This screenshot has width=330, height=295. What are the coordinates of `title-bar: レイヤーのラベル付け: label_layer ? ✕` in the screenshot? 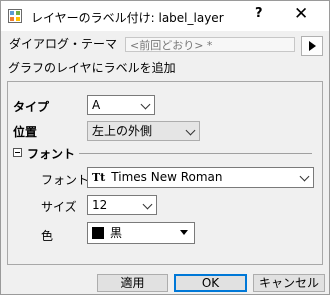 It's located at (165, 16).